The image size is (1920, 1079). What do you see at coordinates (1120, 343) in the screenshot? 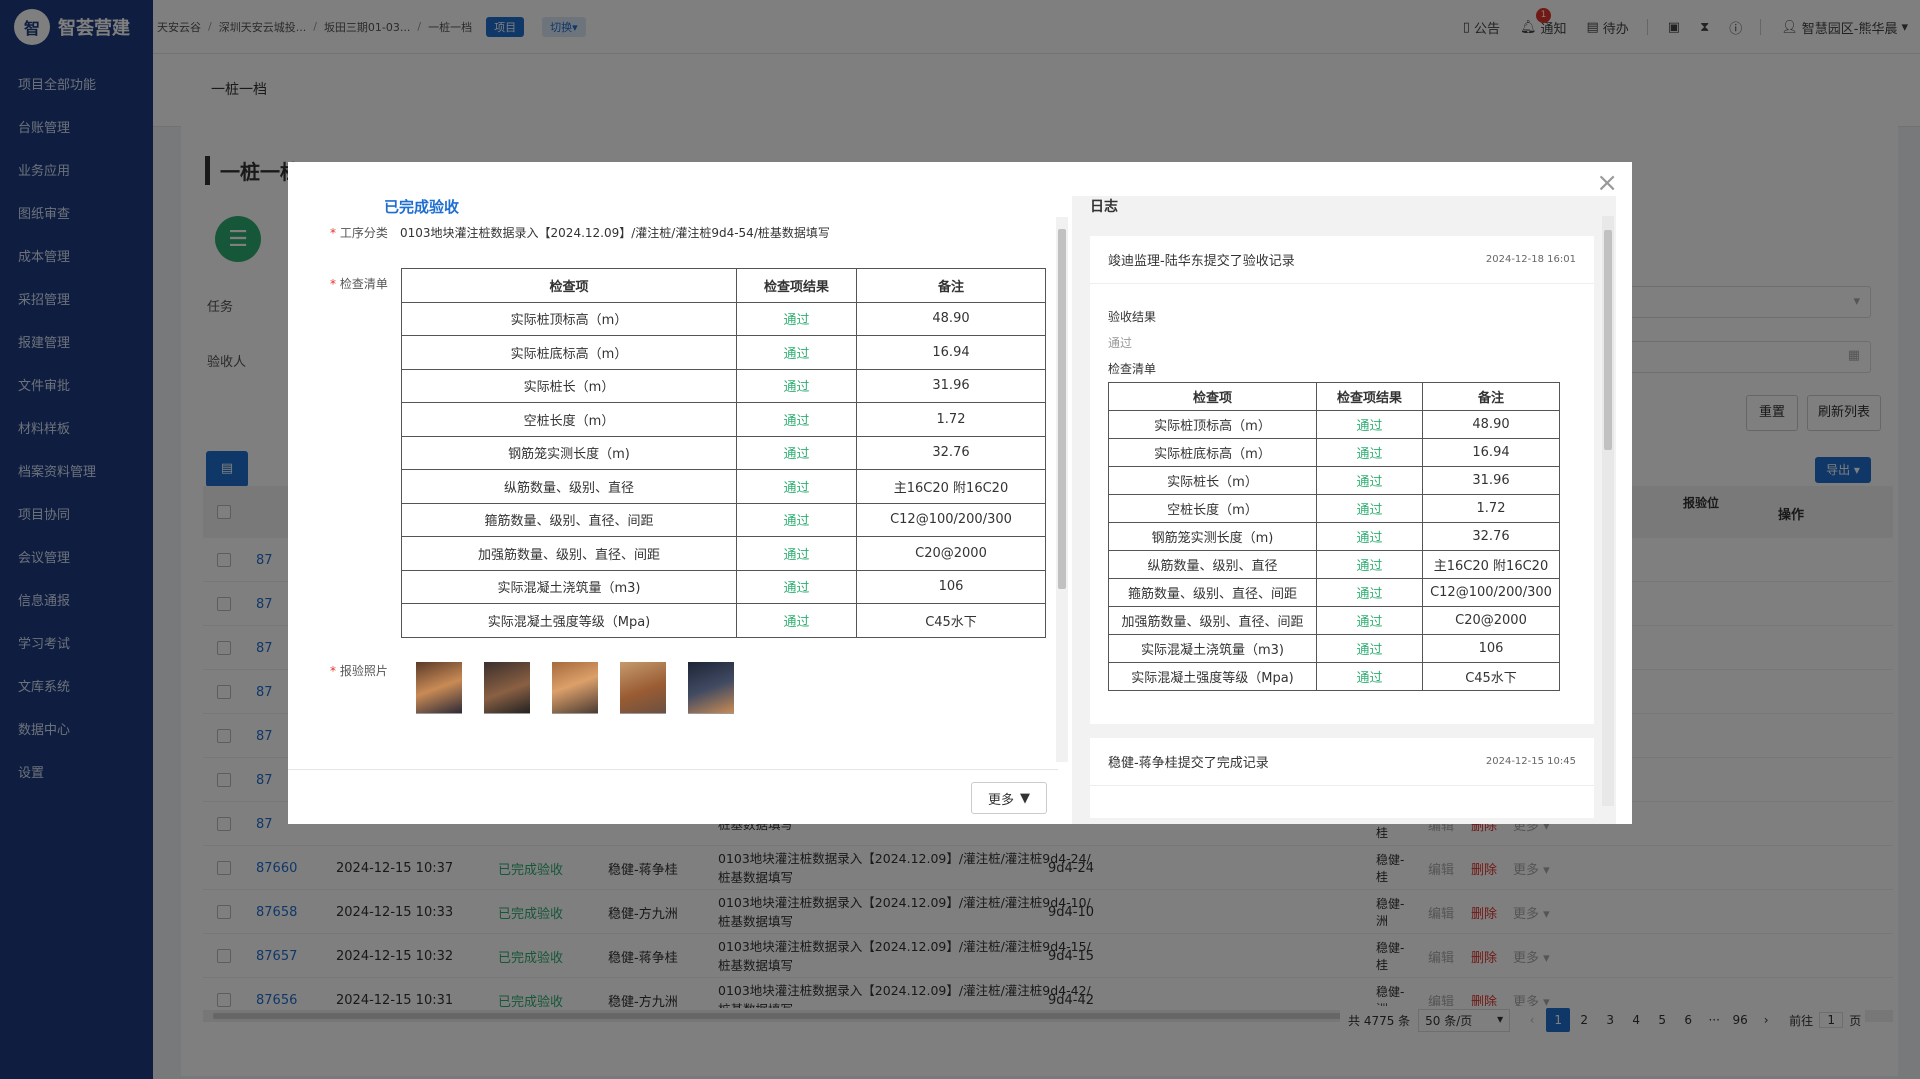
I see `result-value: 通过` at bounding box center [1120, 343].